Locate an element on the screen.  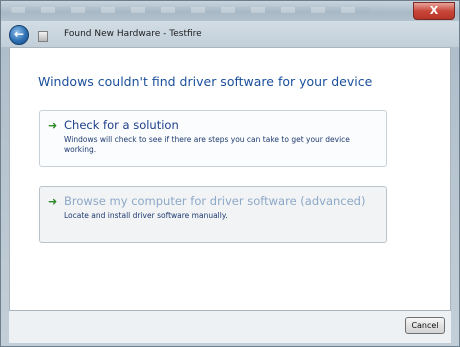
title-bar: X is located at coordinates (230, 11).